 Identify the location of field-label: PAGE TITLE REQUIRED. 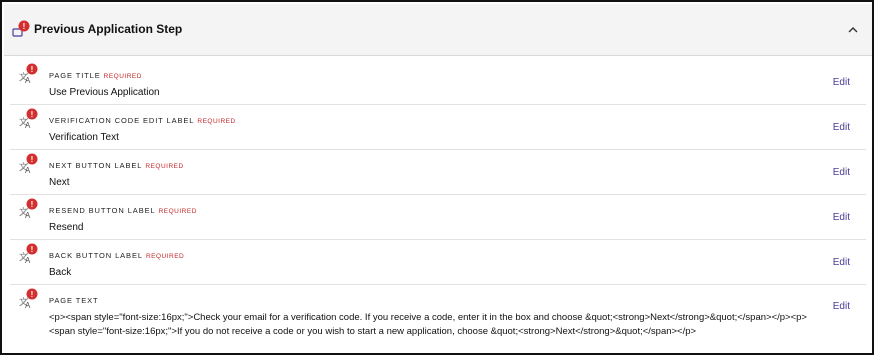
(95, 75).